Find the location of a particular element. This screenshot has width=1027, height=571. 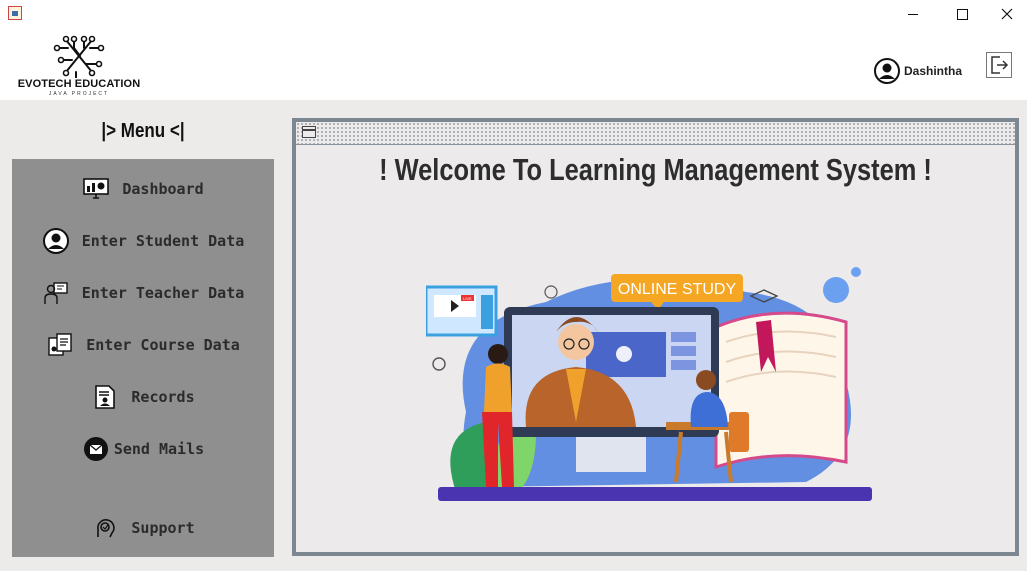

logout-icon is located at coordinates (1000, 65).